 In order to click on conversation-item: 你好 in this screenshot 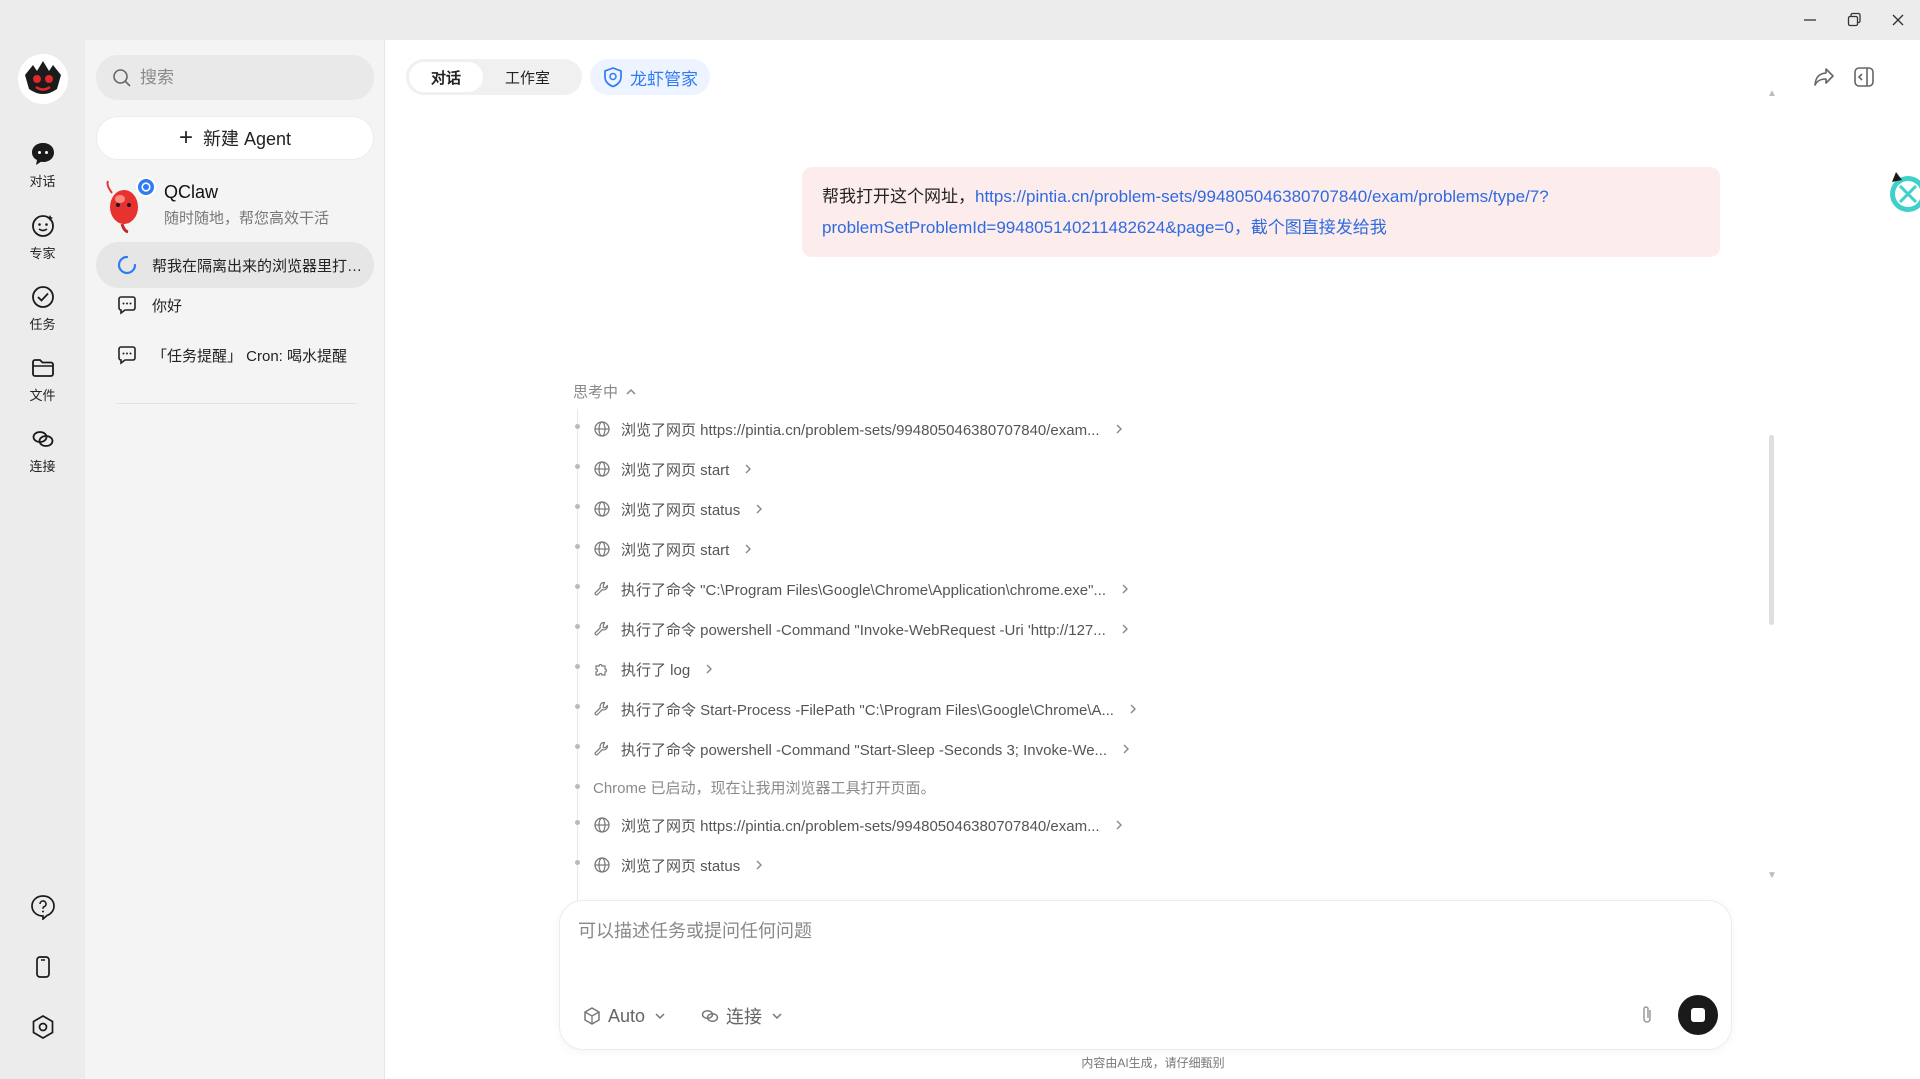, I will do `click(235, 305)`.